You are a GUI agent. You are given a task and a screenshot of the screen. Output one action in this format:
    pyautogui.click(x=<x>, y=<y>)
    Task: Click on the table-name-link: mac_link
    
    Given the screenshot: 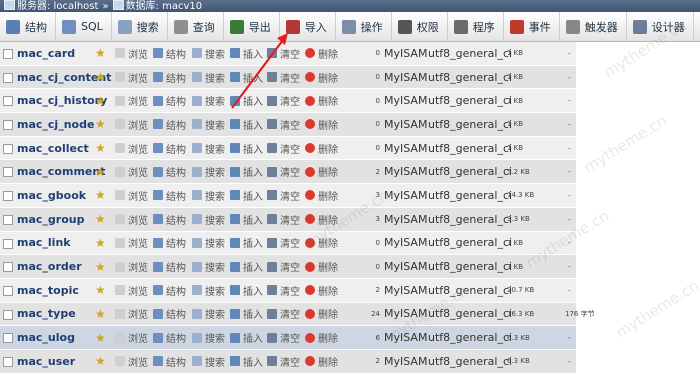 What is the action you would take?
    pyautogui.click(x=44, y=243)
    